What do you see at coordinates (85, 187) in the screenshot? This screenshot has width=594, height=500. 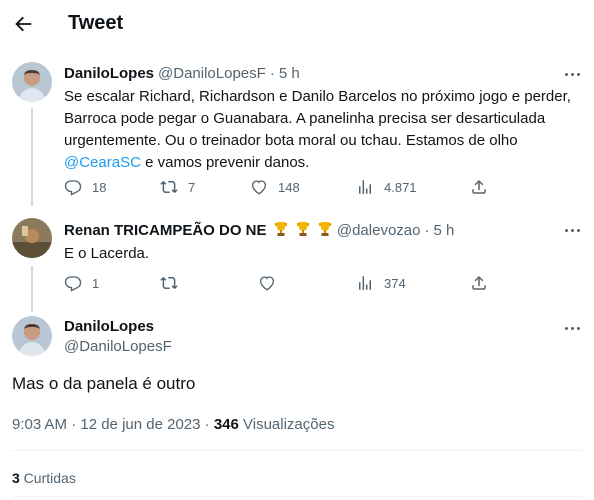 I see `reply-button: 18` at bounding box center [85, 187].